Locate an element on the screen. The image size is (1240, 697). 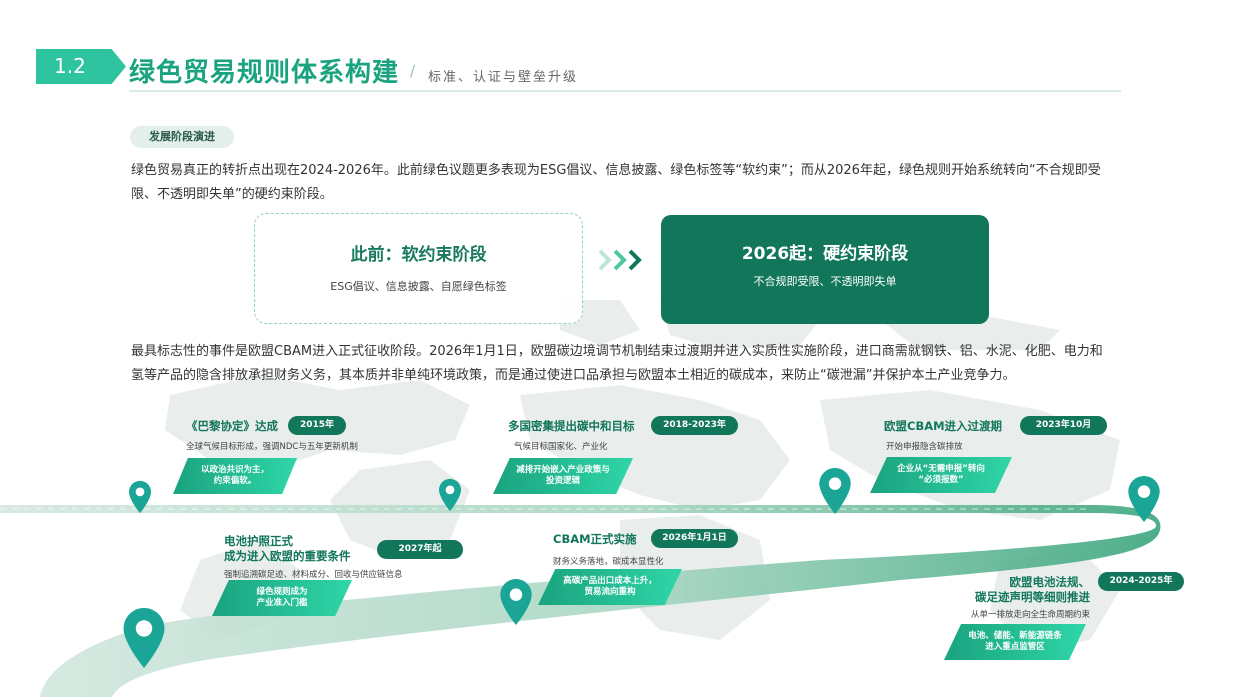
event-desc: 强制追溯碳足迹、材料成分、回收与供应链信息 is located at coordinates (313, 575).